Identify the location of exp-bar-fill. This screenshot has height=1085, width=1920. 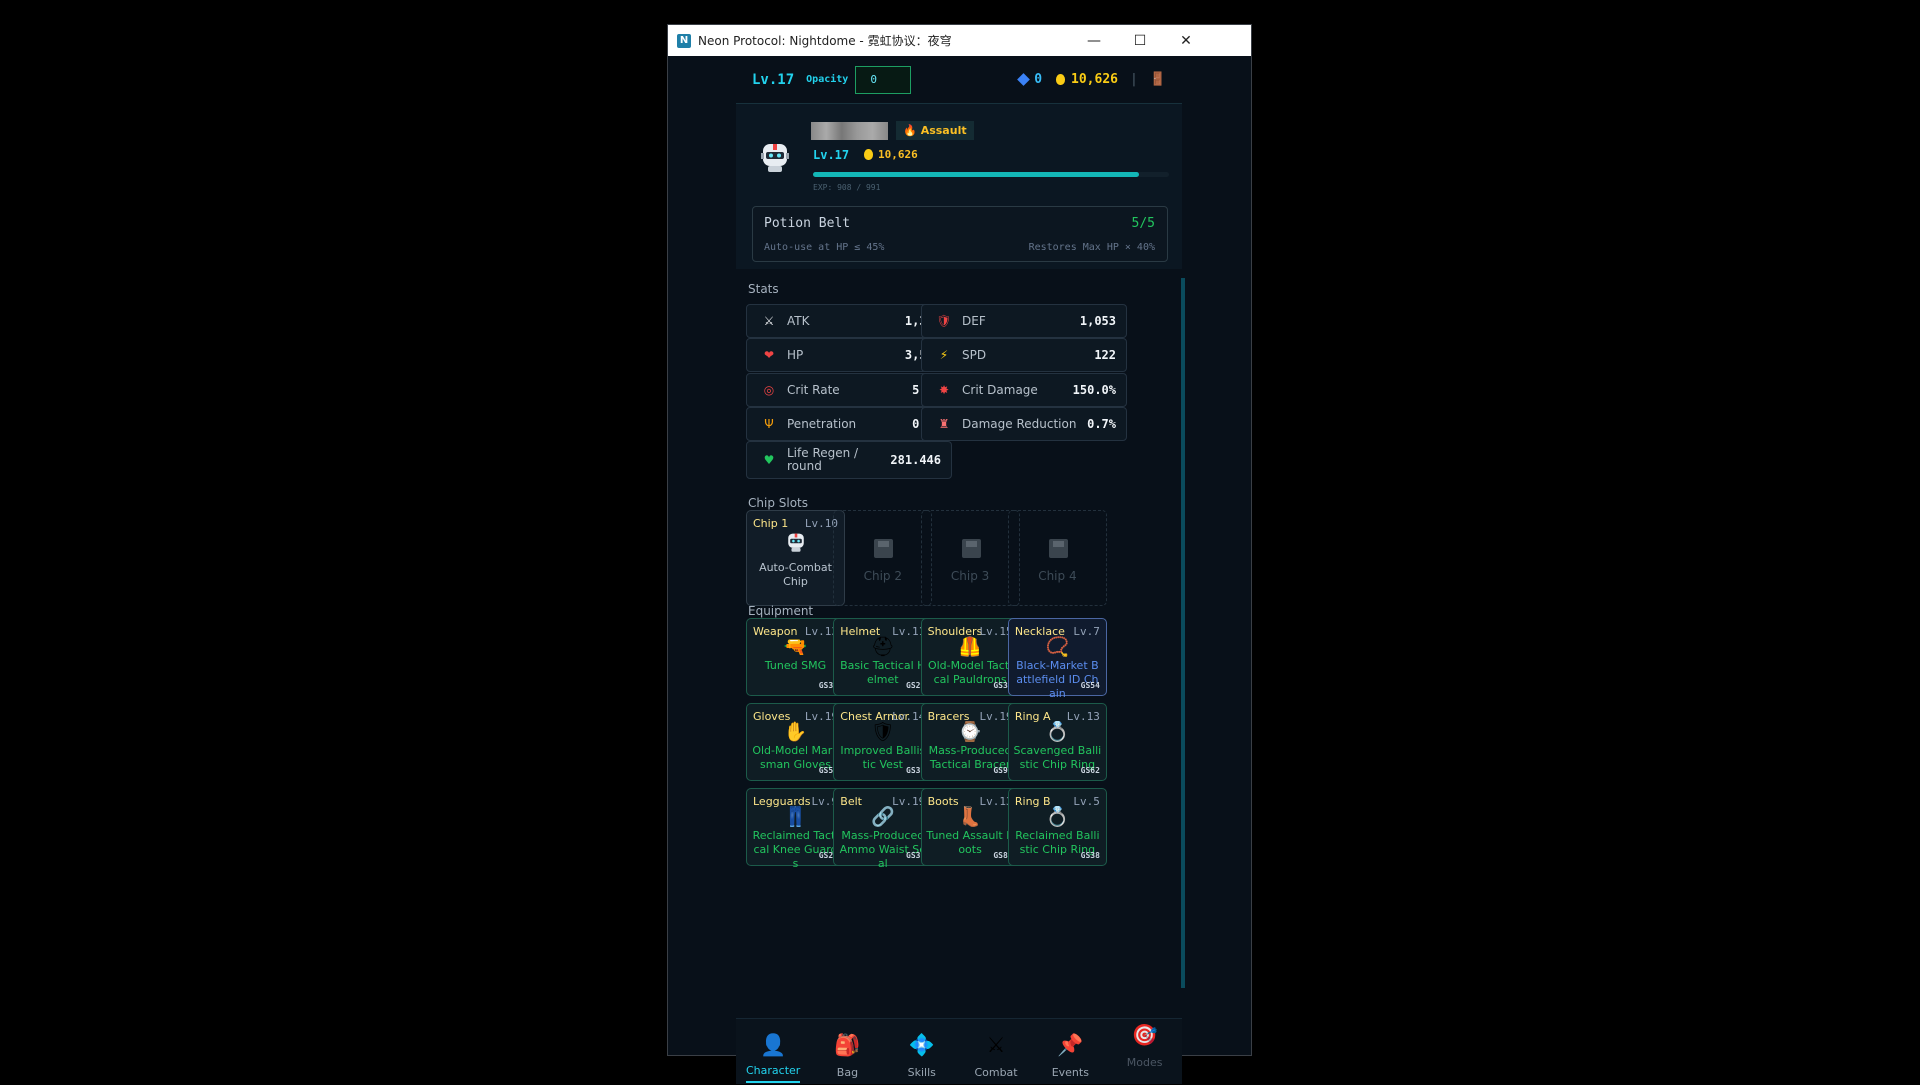
(976, 174).